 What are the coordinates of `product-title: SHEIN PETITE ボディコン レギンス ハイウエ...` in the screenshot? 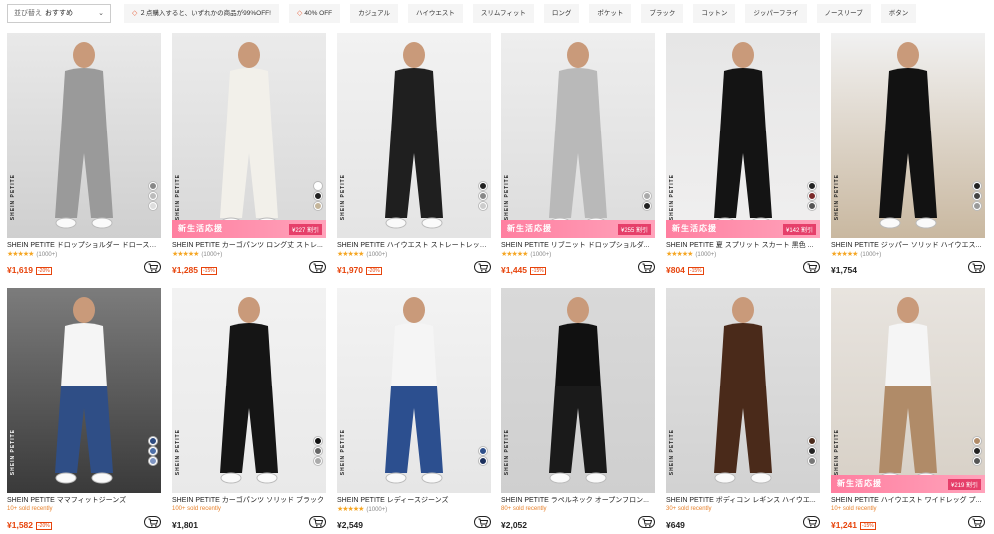 It's located at (743, 500).